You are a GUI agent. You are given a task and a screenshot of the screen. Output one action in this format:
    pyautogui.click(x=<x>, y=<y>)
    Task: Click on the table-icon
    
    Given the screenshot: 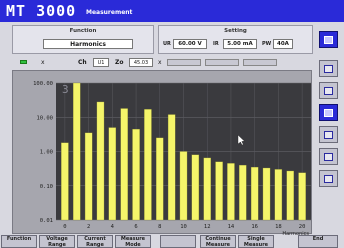 What is the action you would take?
    pyautogui.click(x=328, y=91)
    